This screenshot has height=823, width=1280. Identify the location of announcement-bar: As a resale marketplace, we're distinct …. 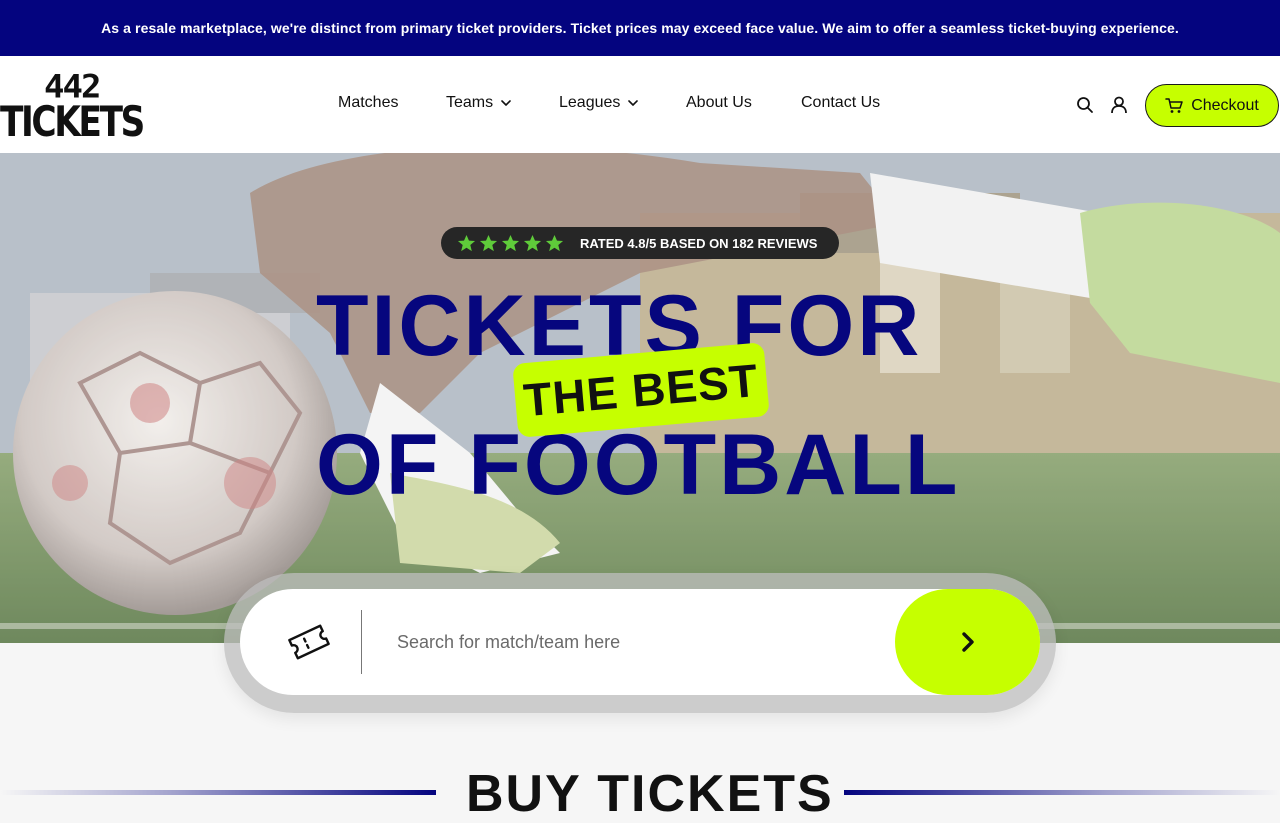
(640, 28).